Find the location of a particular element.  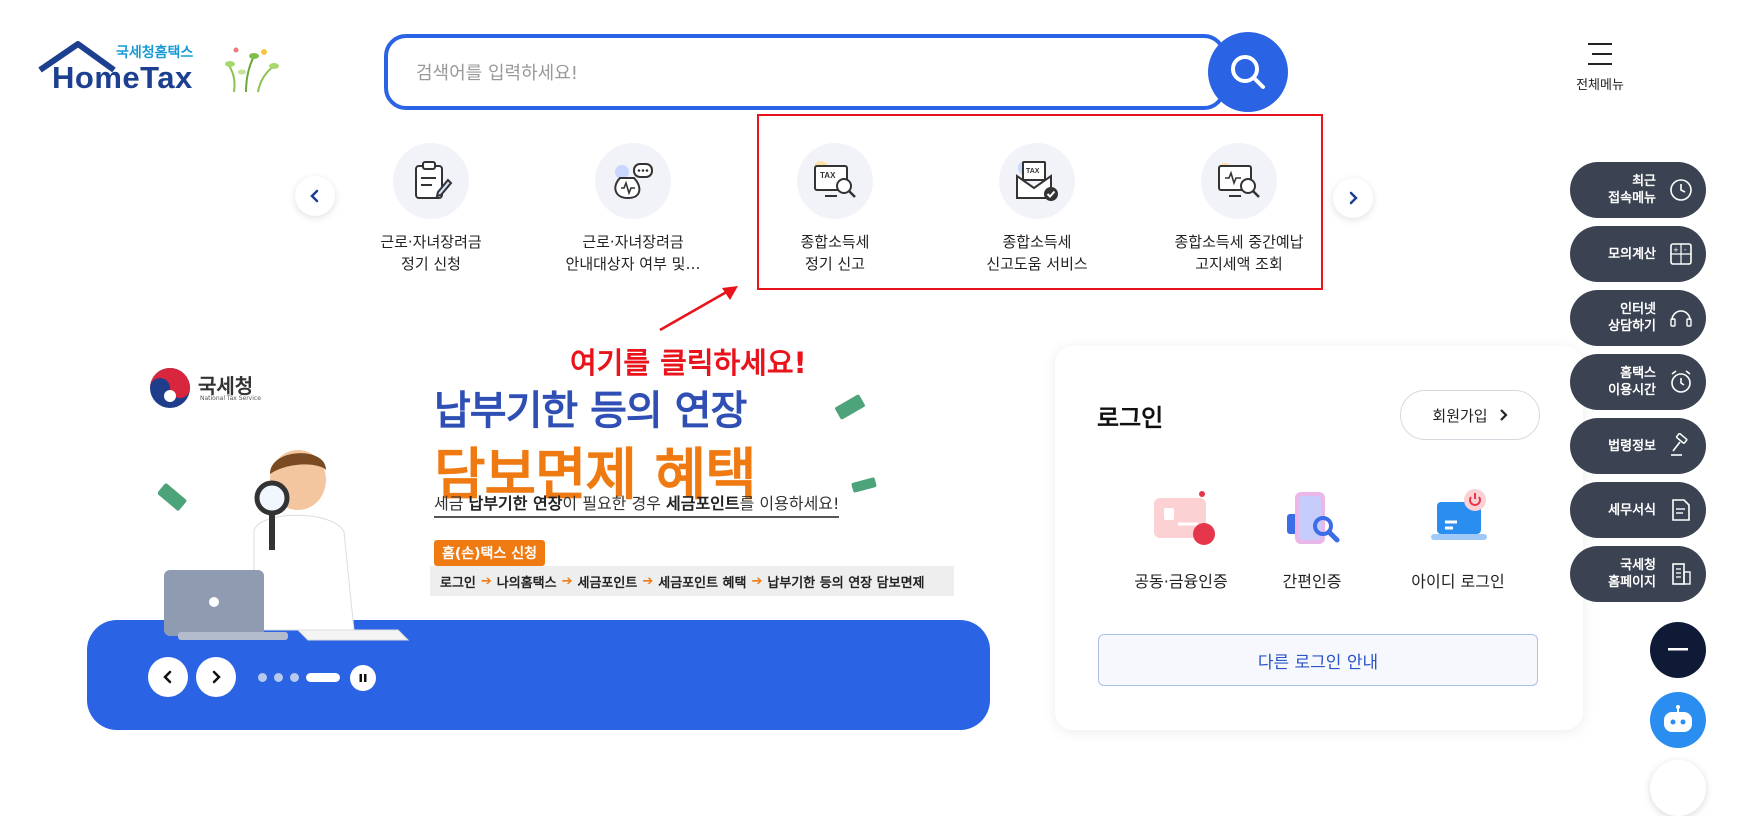

character-illustration-icon is located at coordinates (284, 545).